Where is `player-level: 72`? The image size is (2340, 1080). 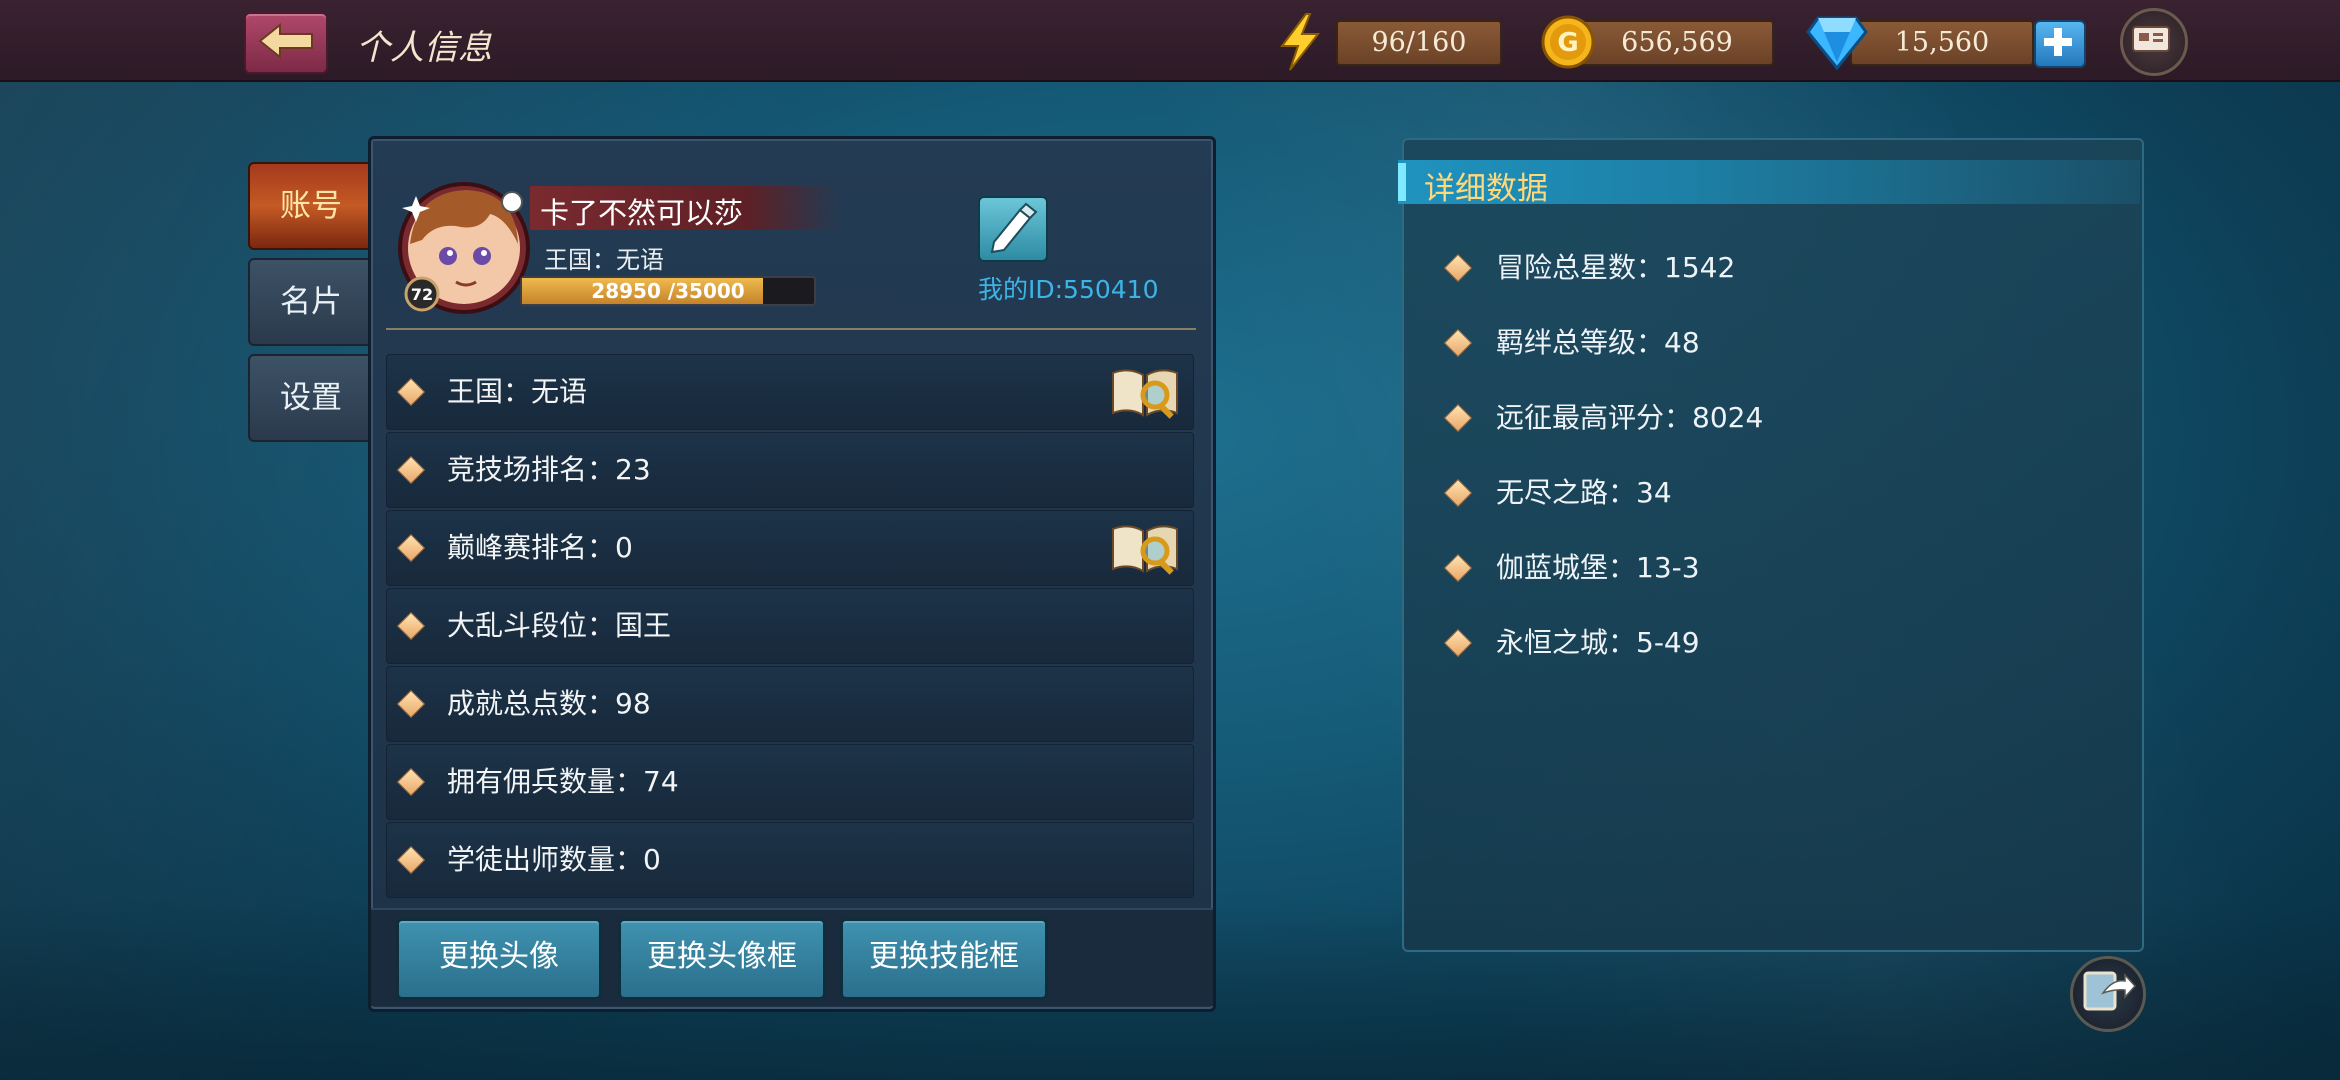
player-level: 72 is located at coordinates (422, 294).